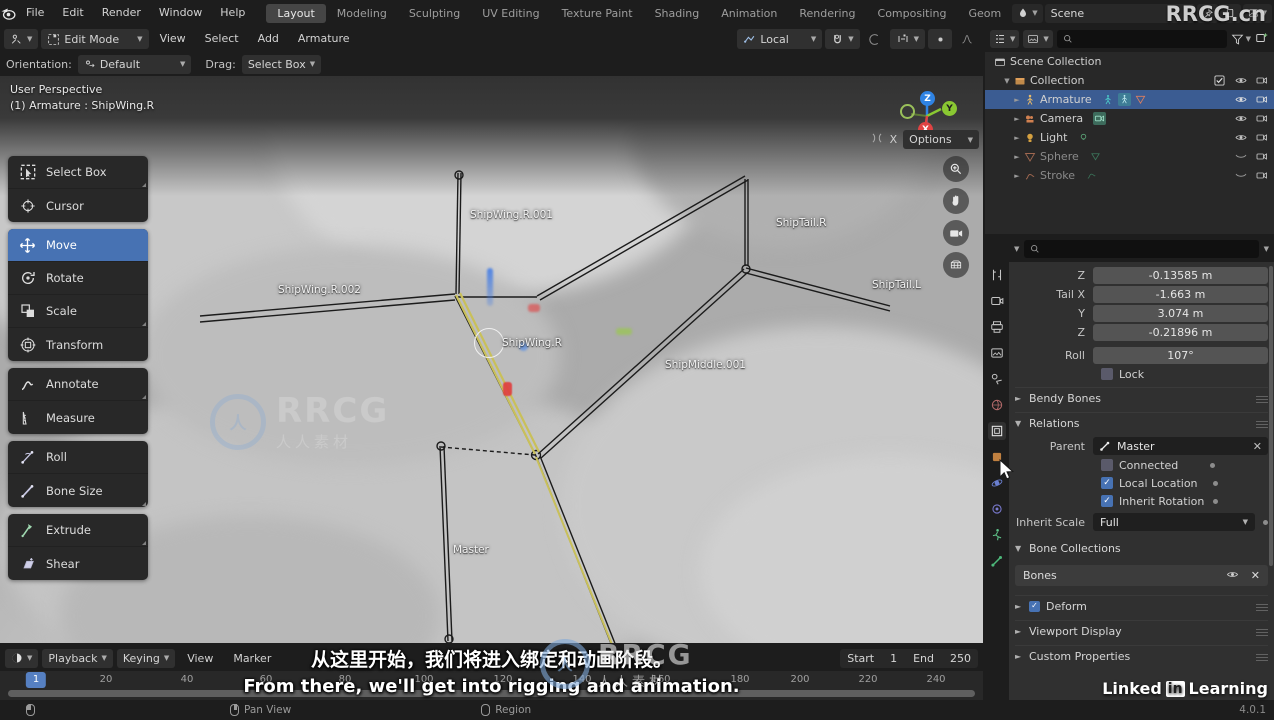  Describe the element at coordinates (907, 111) in the screenshot. I see `gizmo-axis-neg-y` at that location.